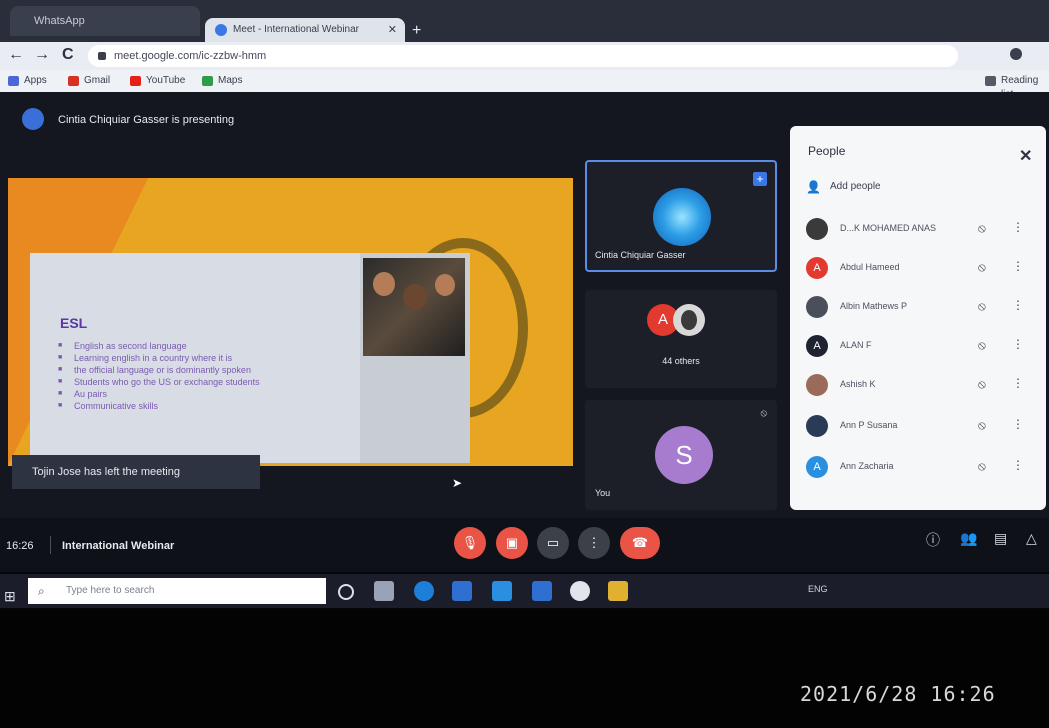 Image resolution: width=1049 pixels, height=728 pixels. I want to click on mic-toggle-button: 🎙, so click(470, 543).